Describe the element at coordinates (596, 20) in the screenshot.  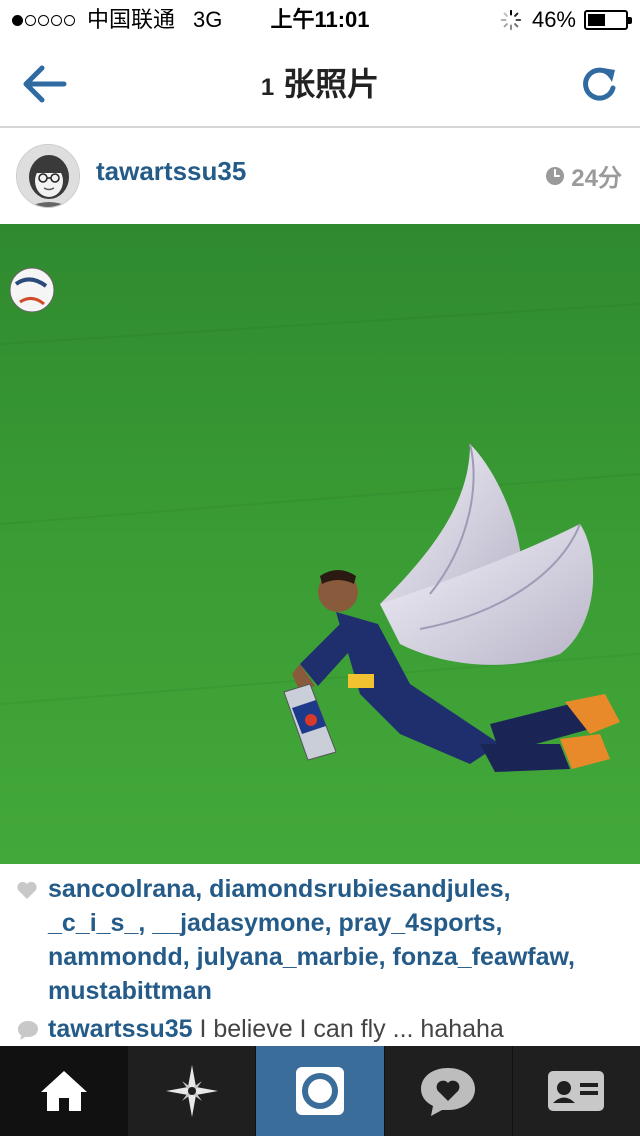
I see `battery-fill` at that location.